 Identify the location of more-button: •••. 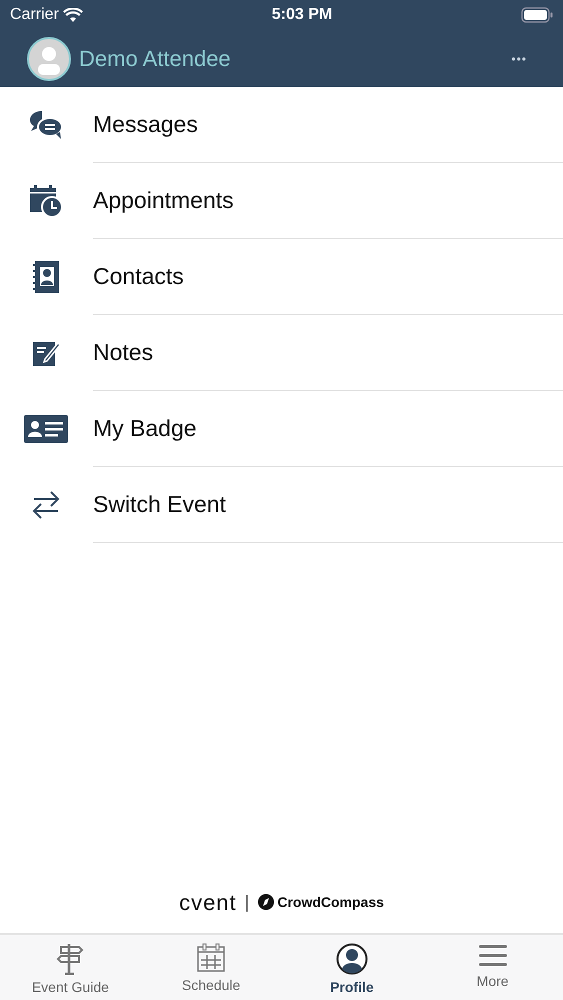
(519, 58).